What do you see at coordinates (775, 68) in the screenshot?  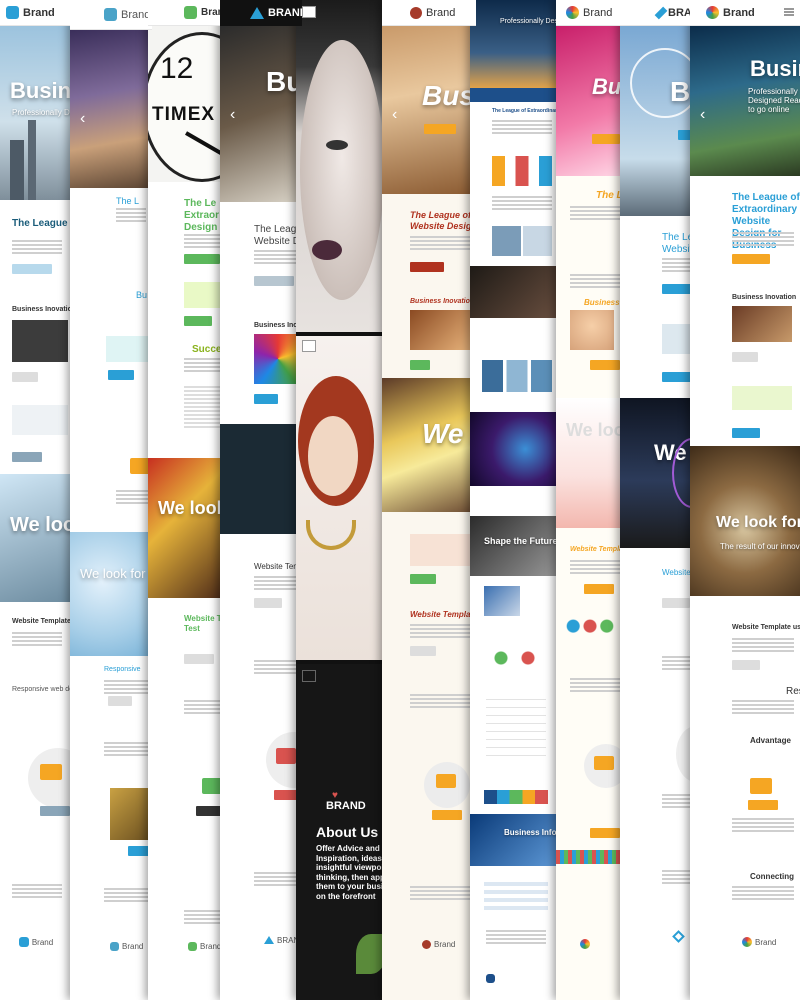 I see `hero-title: Business` at bounding box center [775, 68].